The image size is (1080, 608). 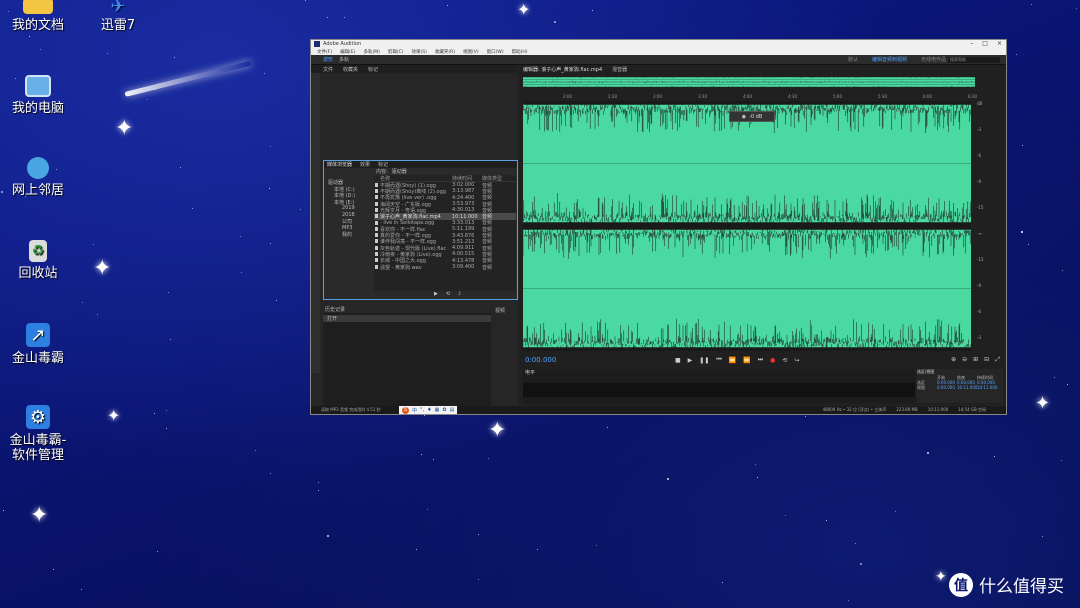 What do you see at coordinates (339, 164) in the screenshot?
I see `tab-media-browser: 媒体浏览器` at bounding box center [339, 164].